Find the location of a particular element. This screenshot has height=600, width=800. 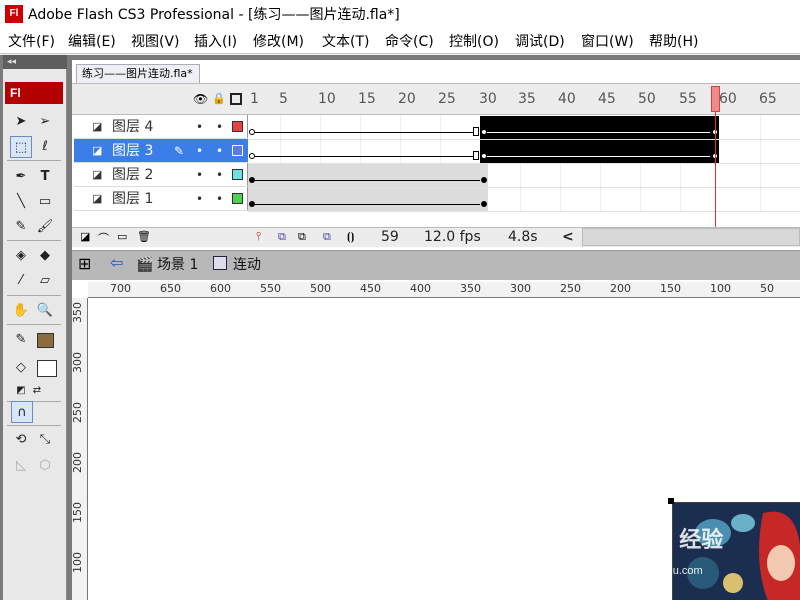

menu-window: 窗口(W) is located at coordinates (607, 42).